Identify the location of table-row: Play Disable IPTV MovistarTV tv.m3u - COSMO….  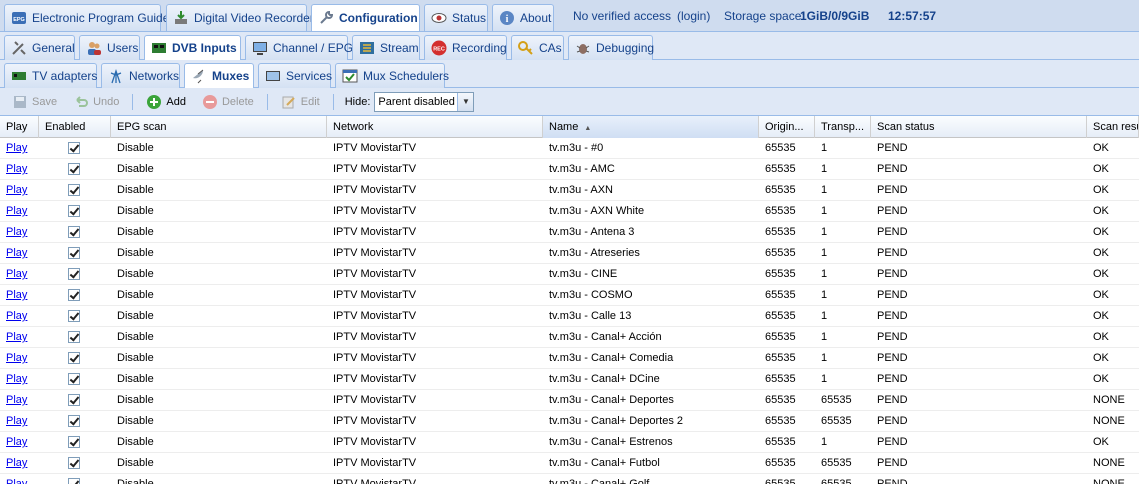
(569, 295).